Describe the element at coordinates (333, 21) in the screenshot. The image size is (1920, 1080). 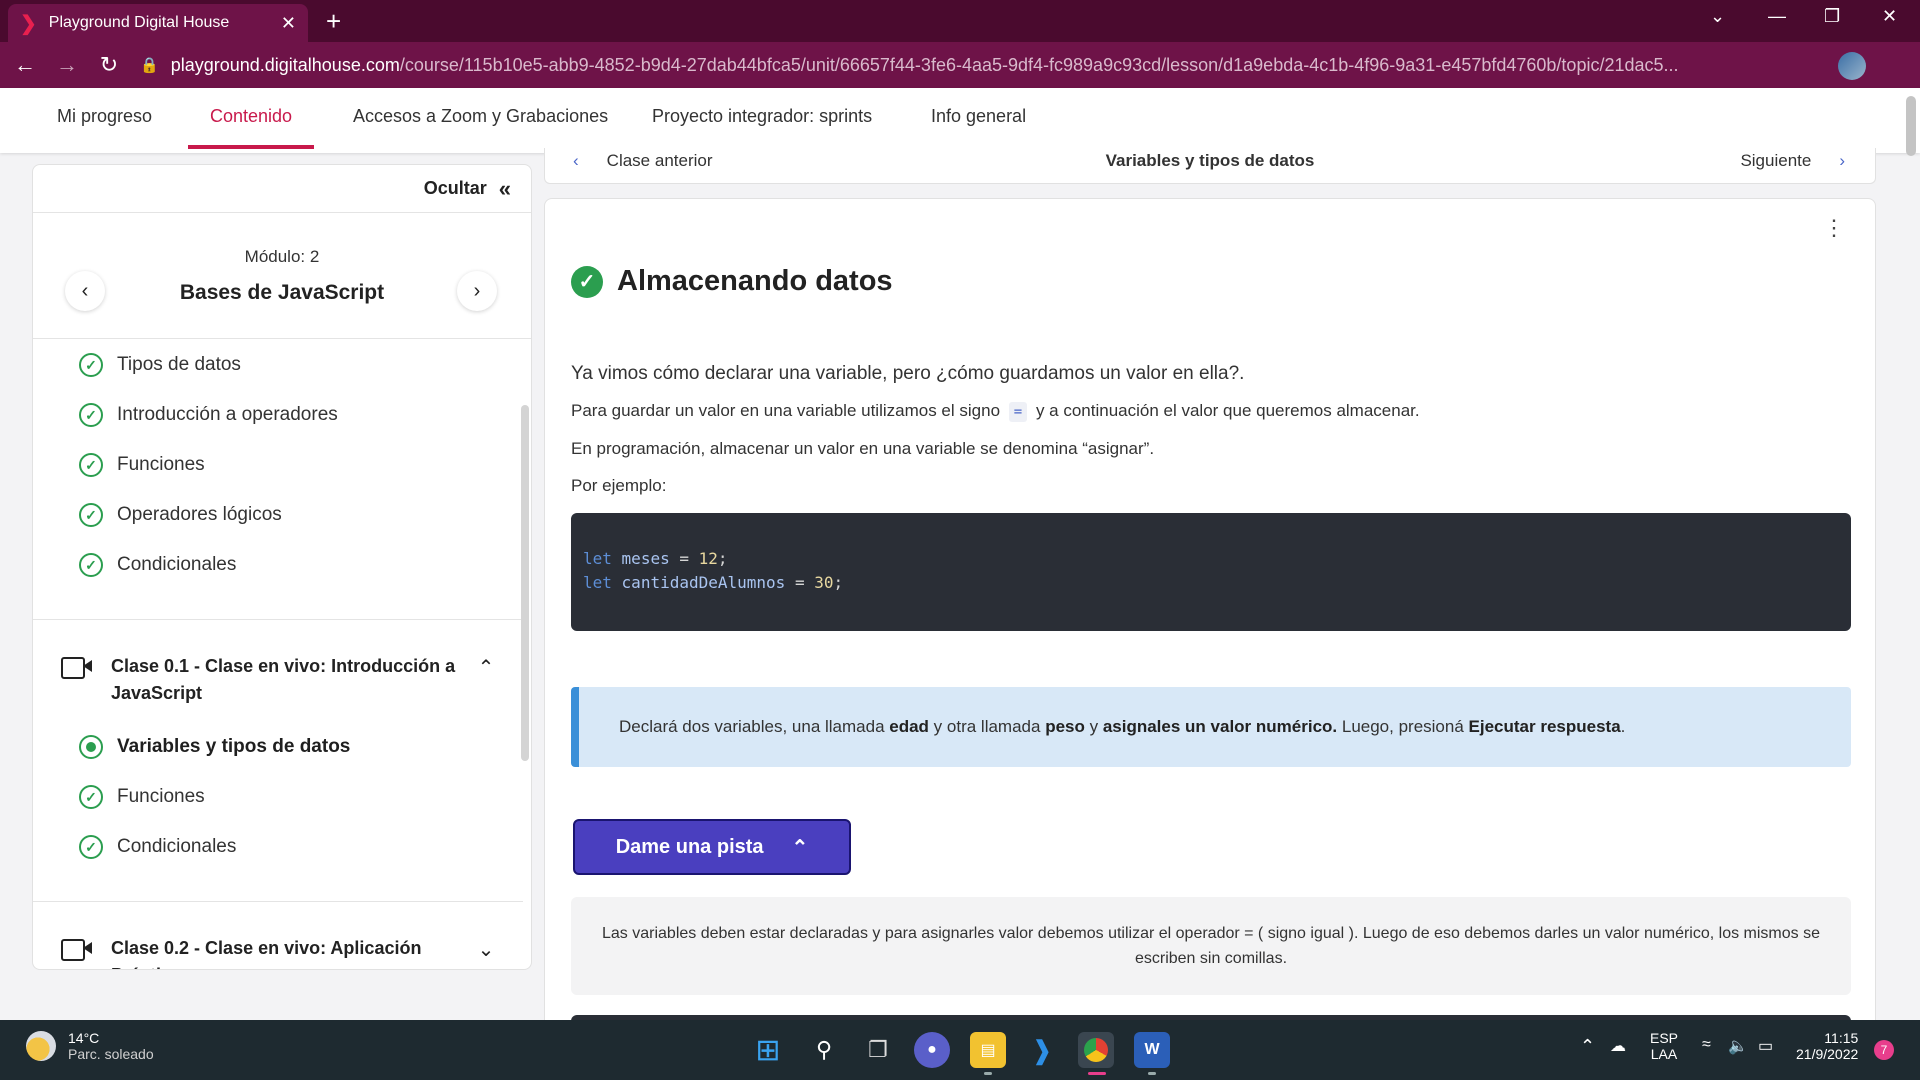
I see `new-tab-icon: +` at that location.